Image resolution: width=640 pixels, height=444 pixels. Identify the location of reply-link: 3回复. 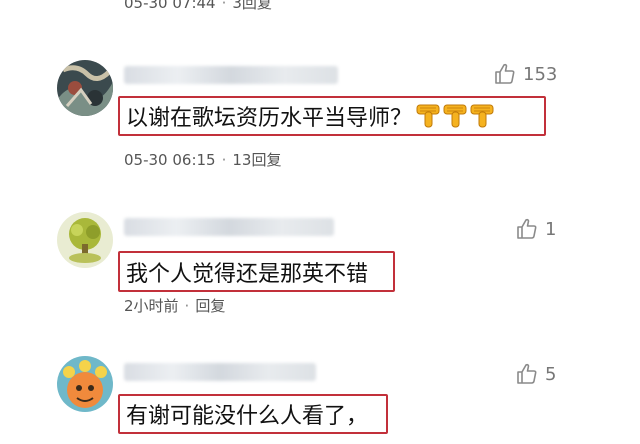
(252, 6).